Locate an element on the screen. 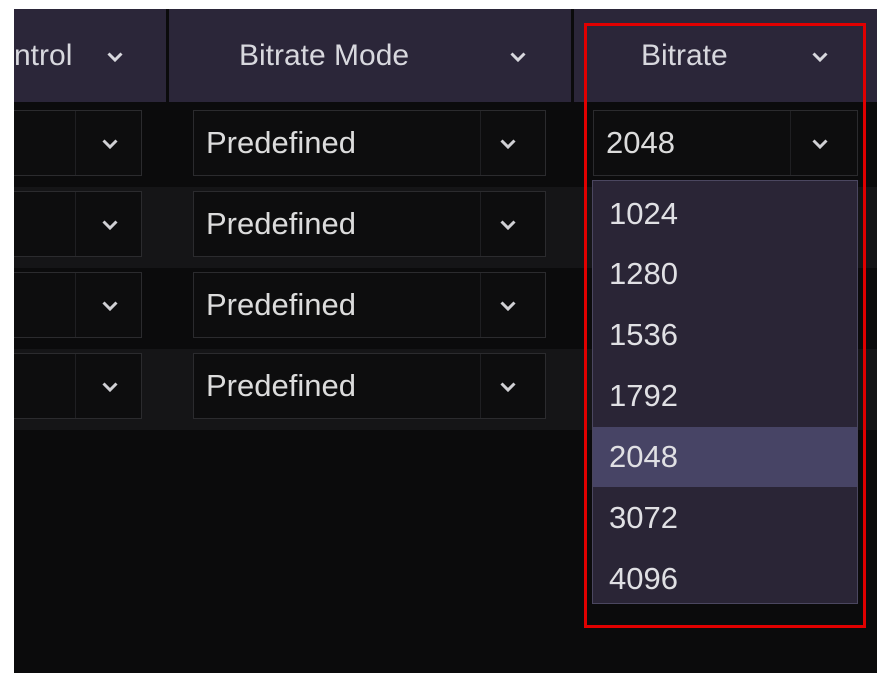 The height and width of the screenshot is (675, 877). column-header-bitrate: Bitrate is located at coordinates (725, 55).